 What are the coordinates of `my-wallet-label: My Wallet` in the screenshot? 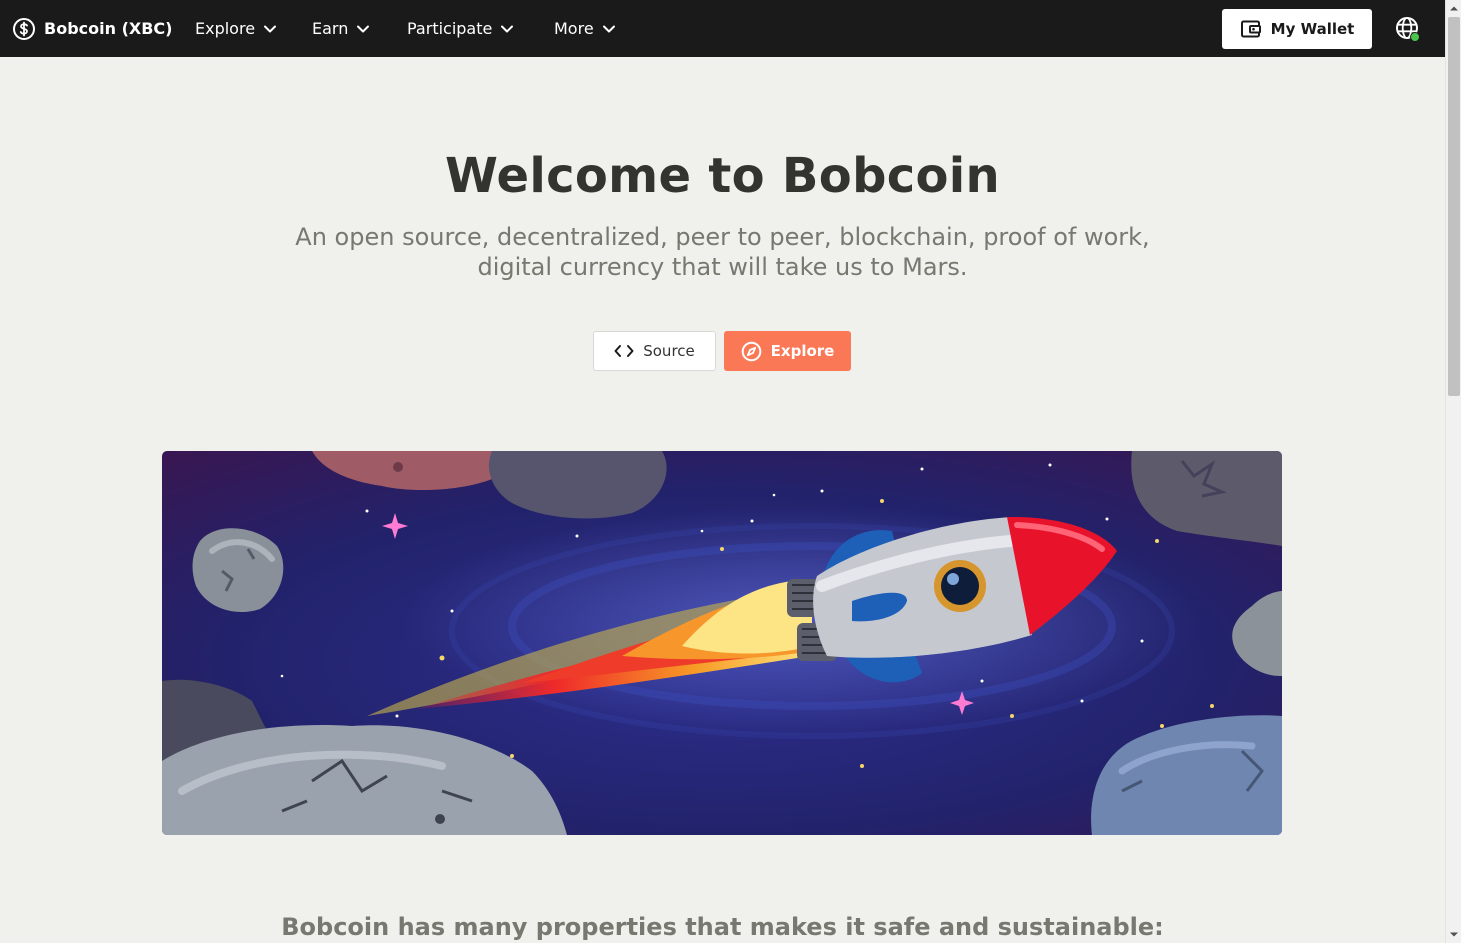 It's located at (1312, 29).